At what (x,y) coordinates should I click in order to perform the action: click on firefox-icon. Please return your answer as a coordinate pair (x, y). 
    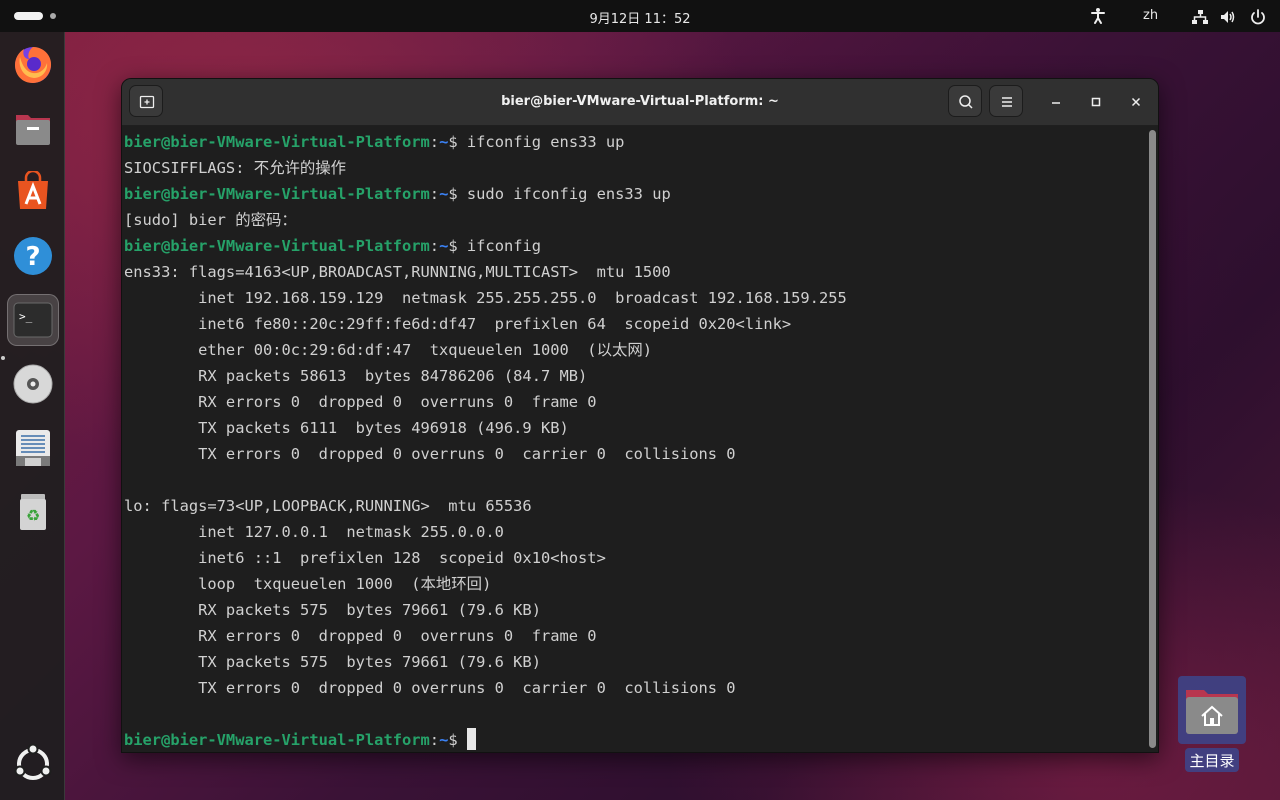
    Looking at the image, I should click on (33, 65).